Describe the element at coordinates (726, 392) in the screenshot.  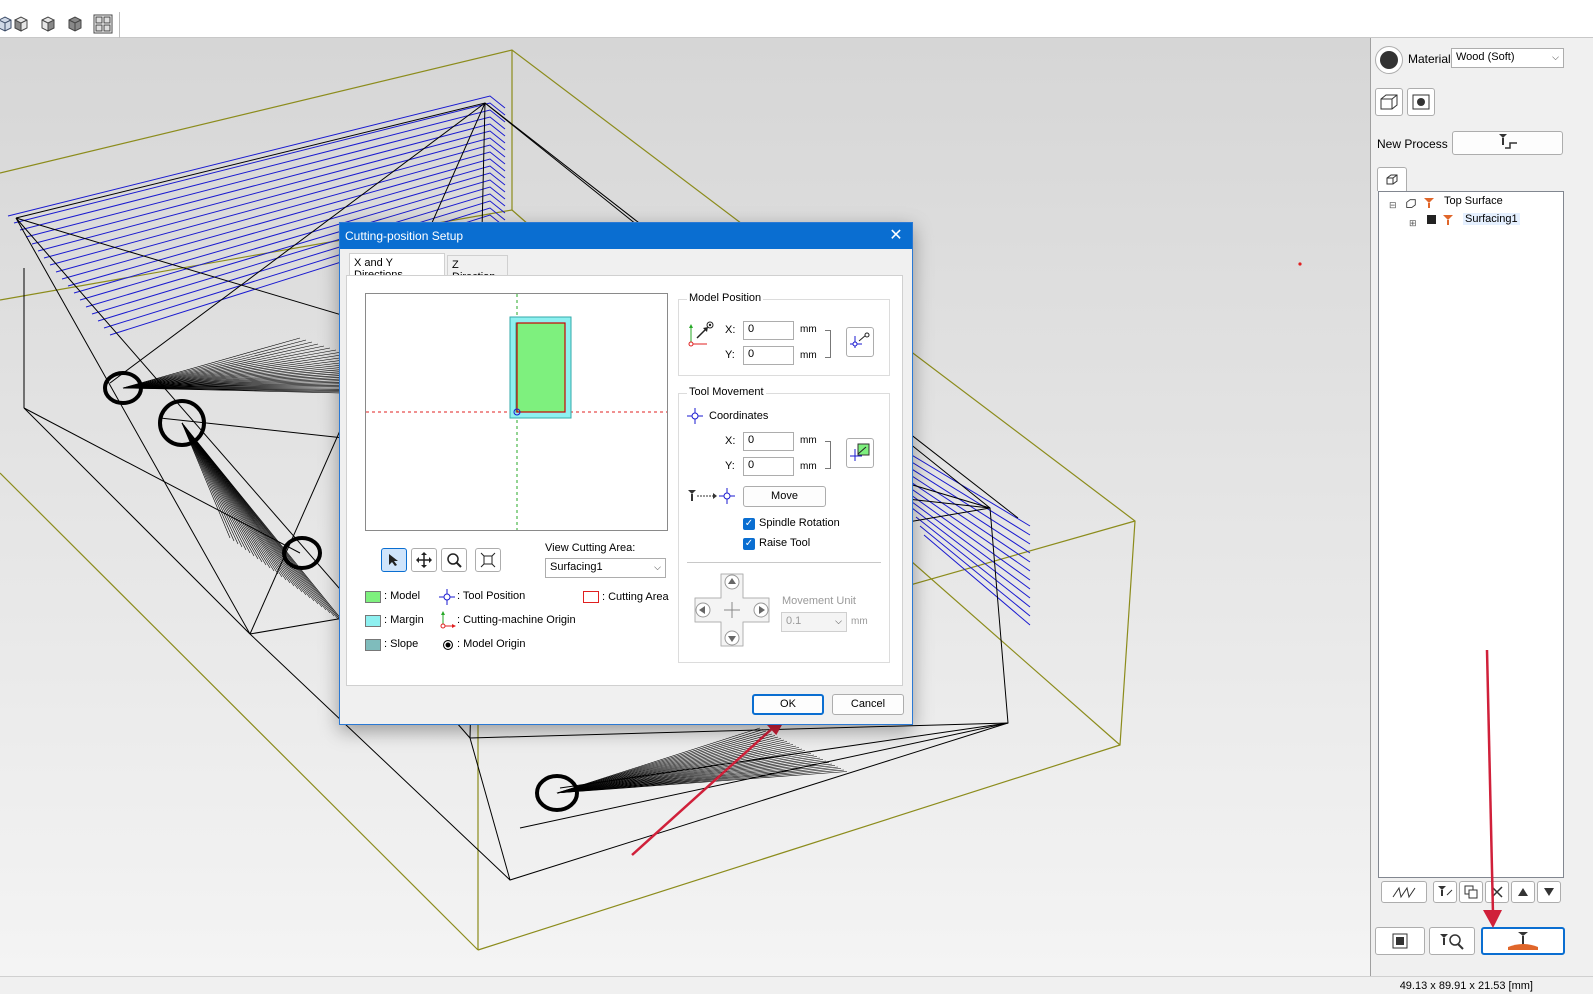
I see `tool-movement-title: Tool Movement` at that location.